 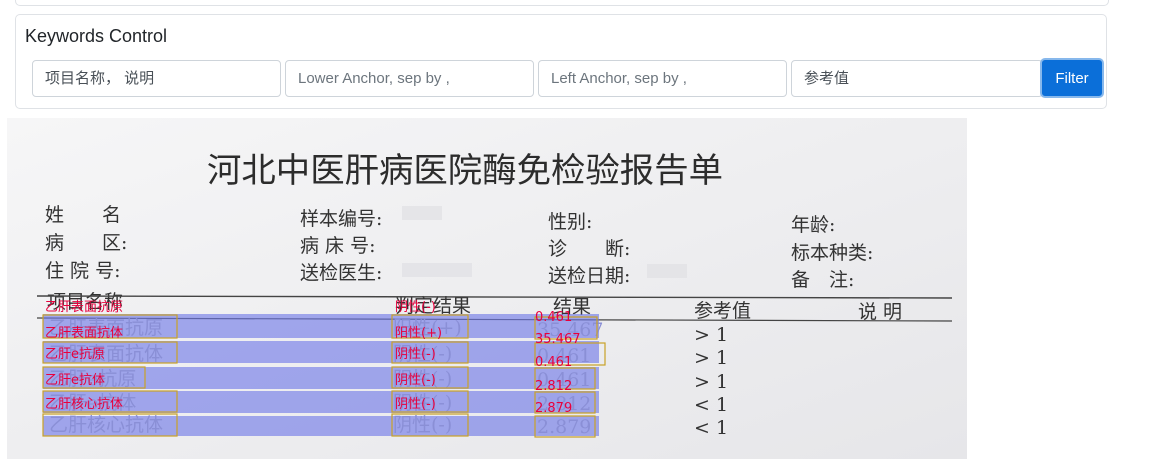 What do you see at coordinates (589, 249) in the screenshot?
I see `field-diagnosis: 诊 断:` at bounding box center [589, 249].